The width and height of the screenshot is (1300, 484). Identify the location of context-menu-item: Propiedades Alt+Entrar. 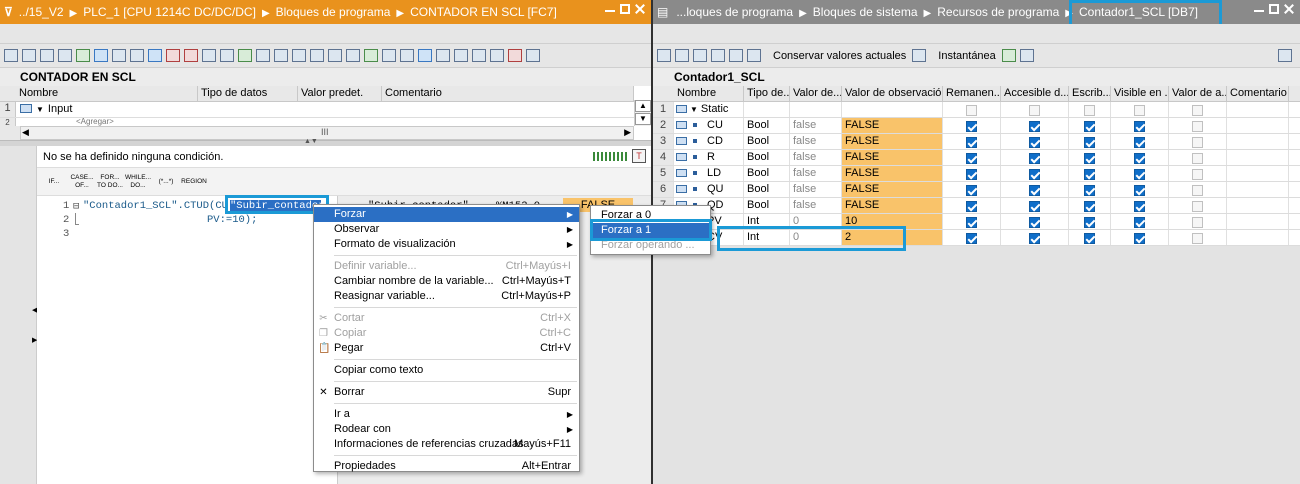
(446, 466).